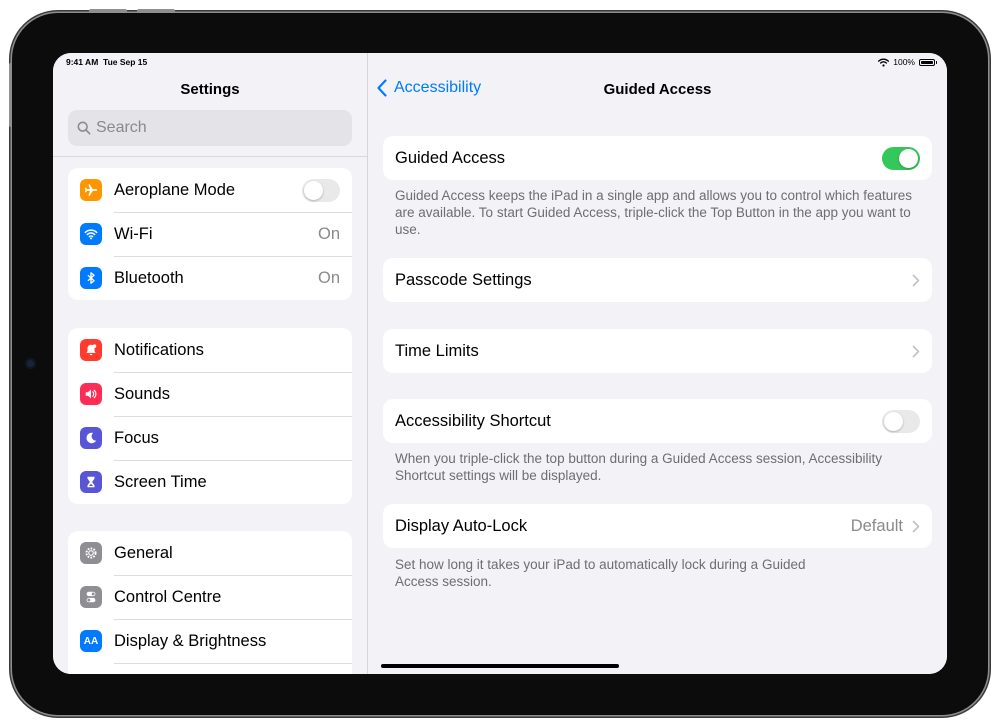 Image resolution: width=1000 pixels, height=727 pixels. I want to click on gear-icon, so click(91, 553).